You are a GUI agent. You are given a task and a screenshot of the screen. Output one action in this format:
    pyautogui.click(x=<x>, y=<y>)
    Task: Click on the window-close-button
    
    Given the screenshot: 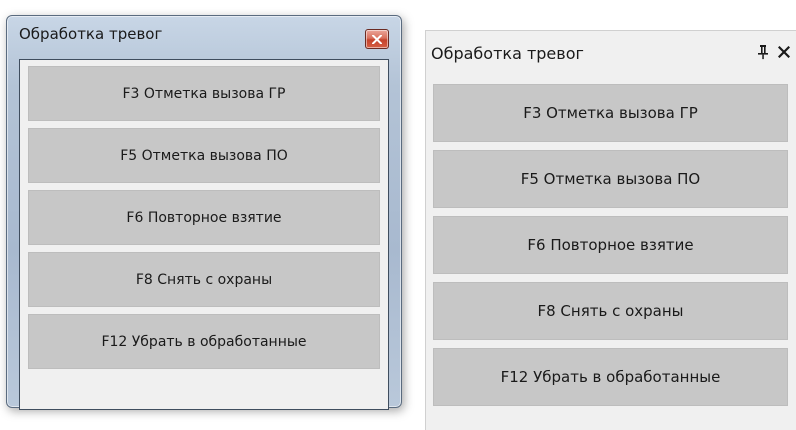 What is the action you would take?
    pyautogui.click(x=377, y=39)
    